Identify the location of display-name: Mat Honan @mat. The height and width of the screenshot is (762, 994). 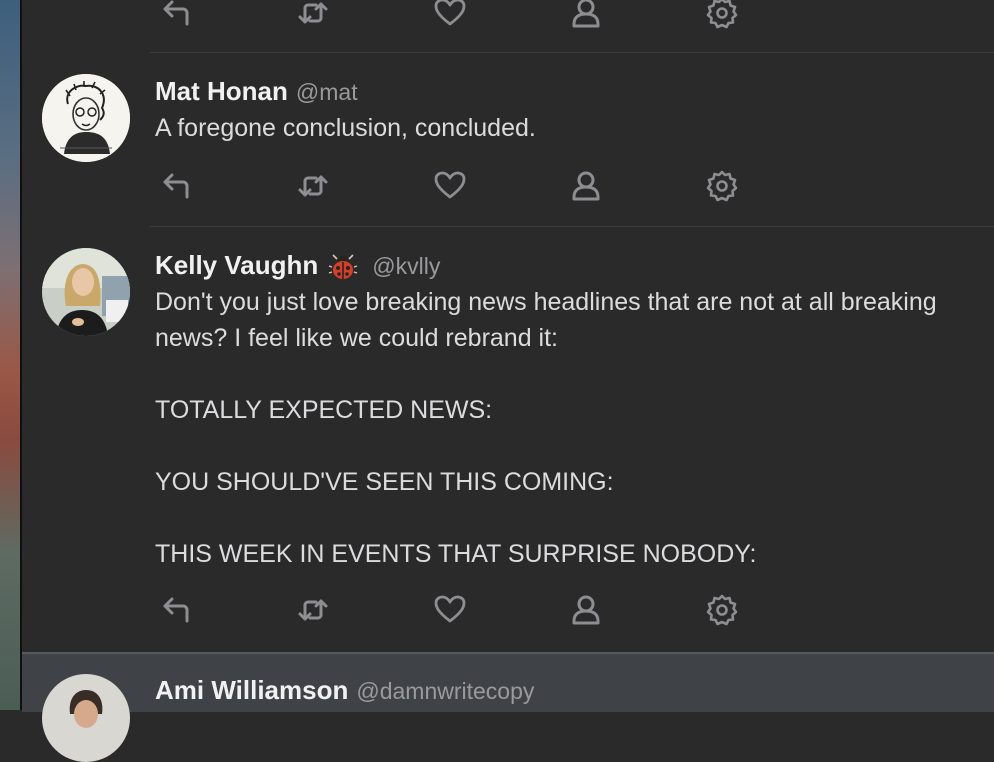
(256, 91).